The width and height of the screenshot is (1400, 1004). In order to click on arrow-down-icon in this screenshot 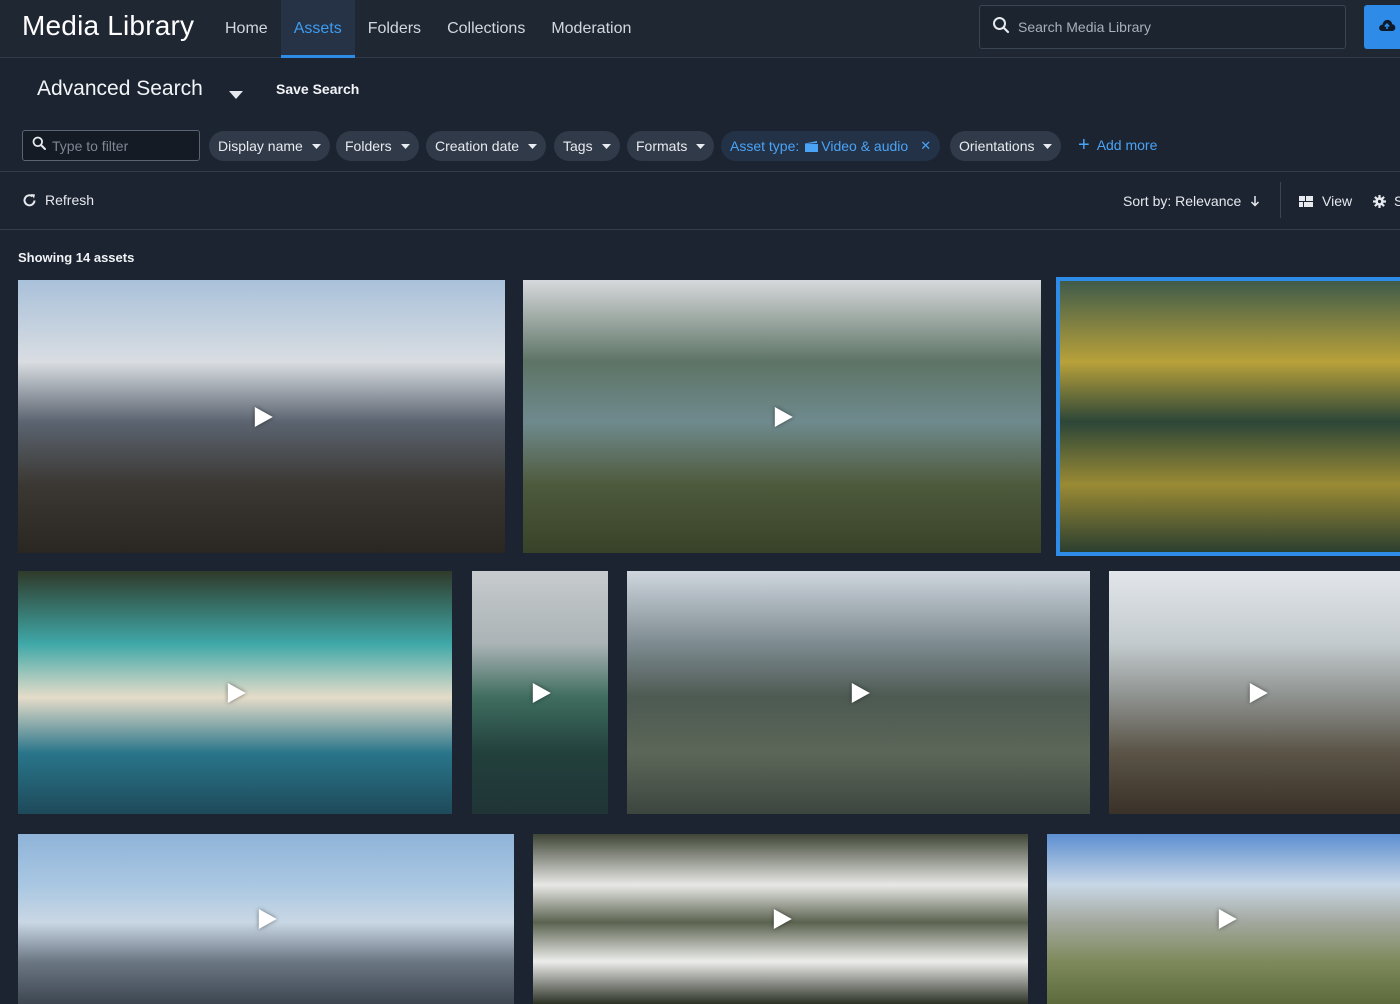, I will do `click(1255, 201)`.